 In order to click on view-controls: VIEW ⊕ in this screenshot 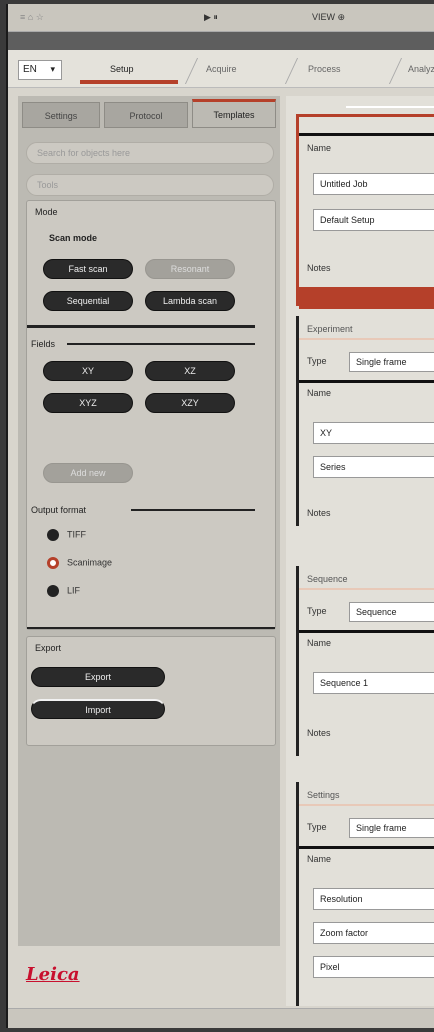, I will do `click(328, 17)`.